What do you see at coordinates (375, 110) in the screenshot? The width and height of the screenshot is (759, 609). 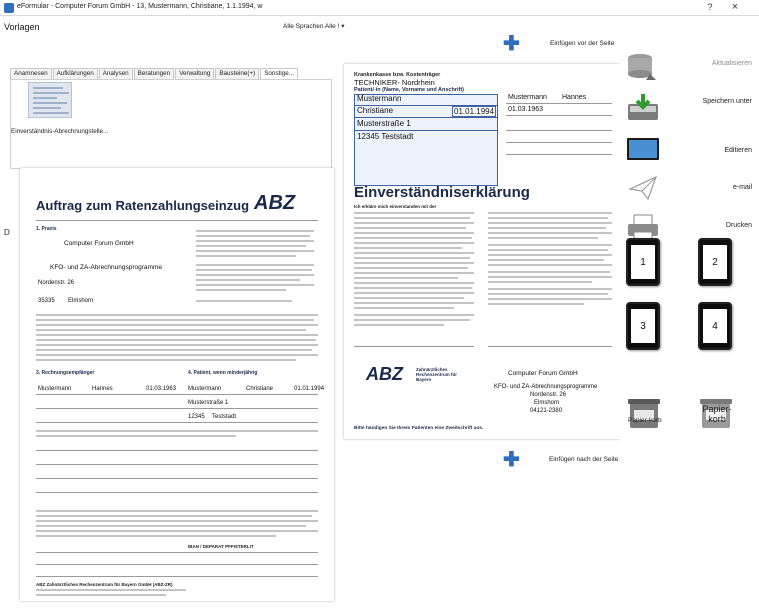 I see `rd-firstname: Christiane` at bounding box center [375, 110].